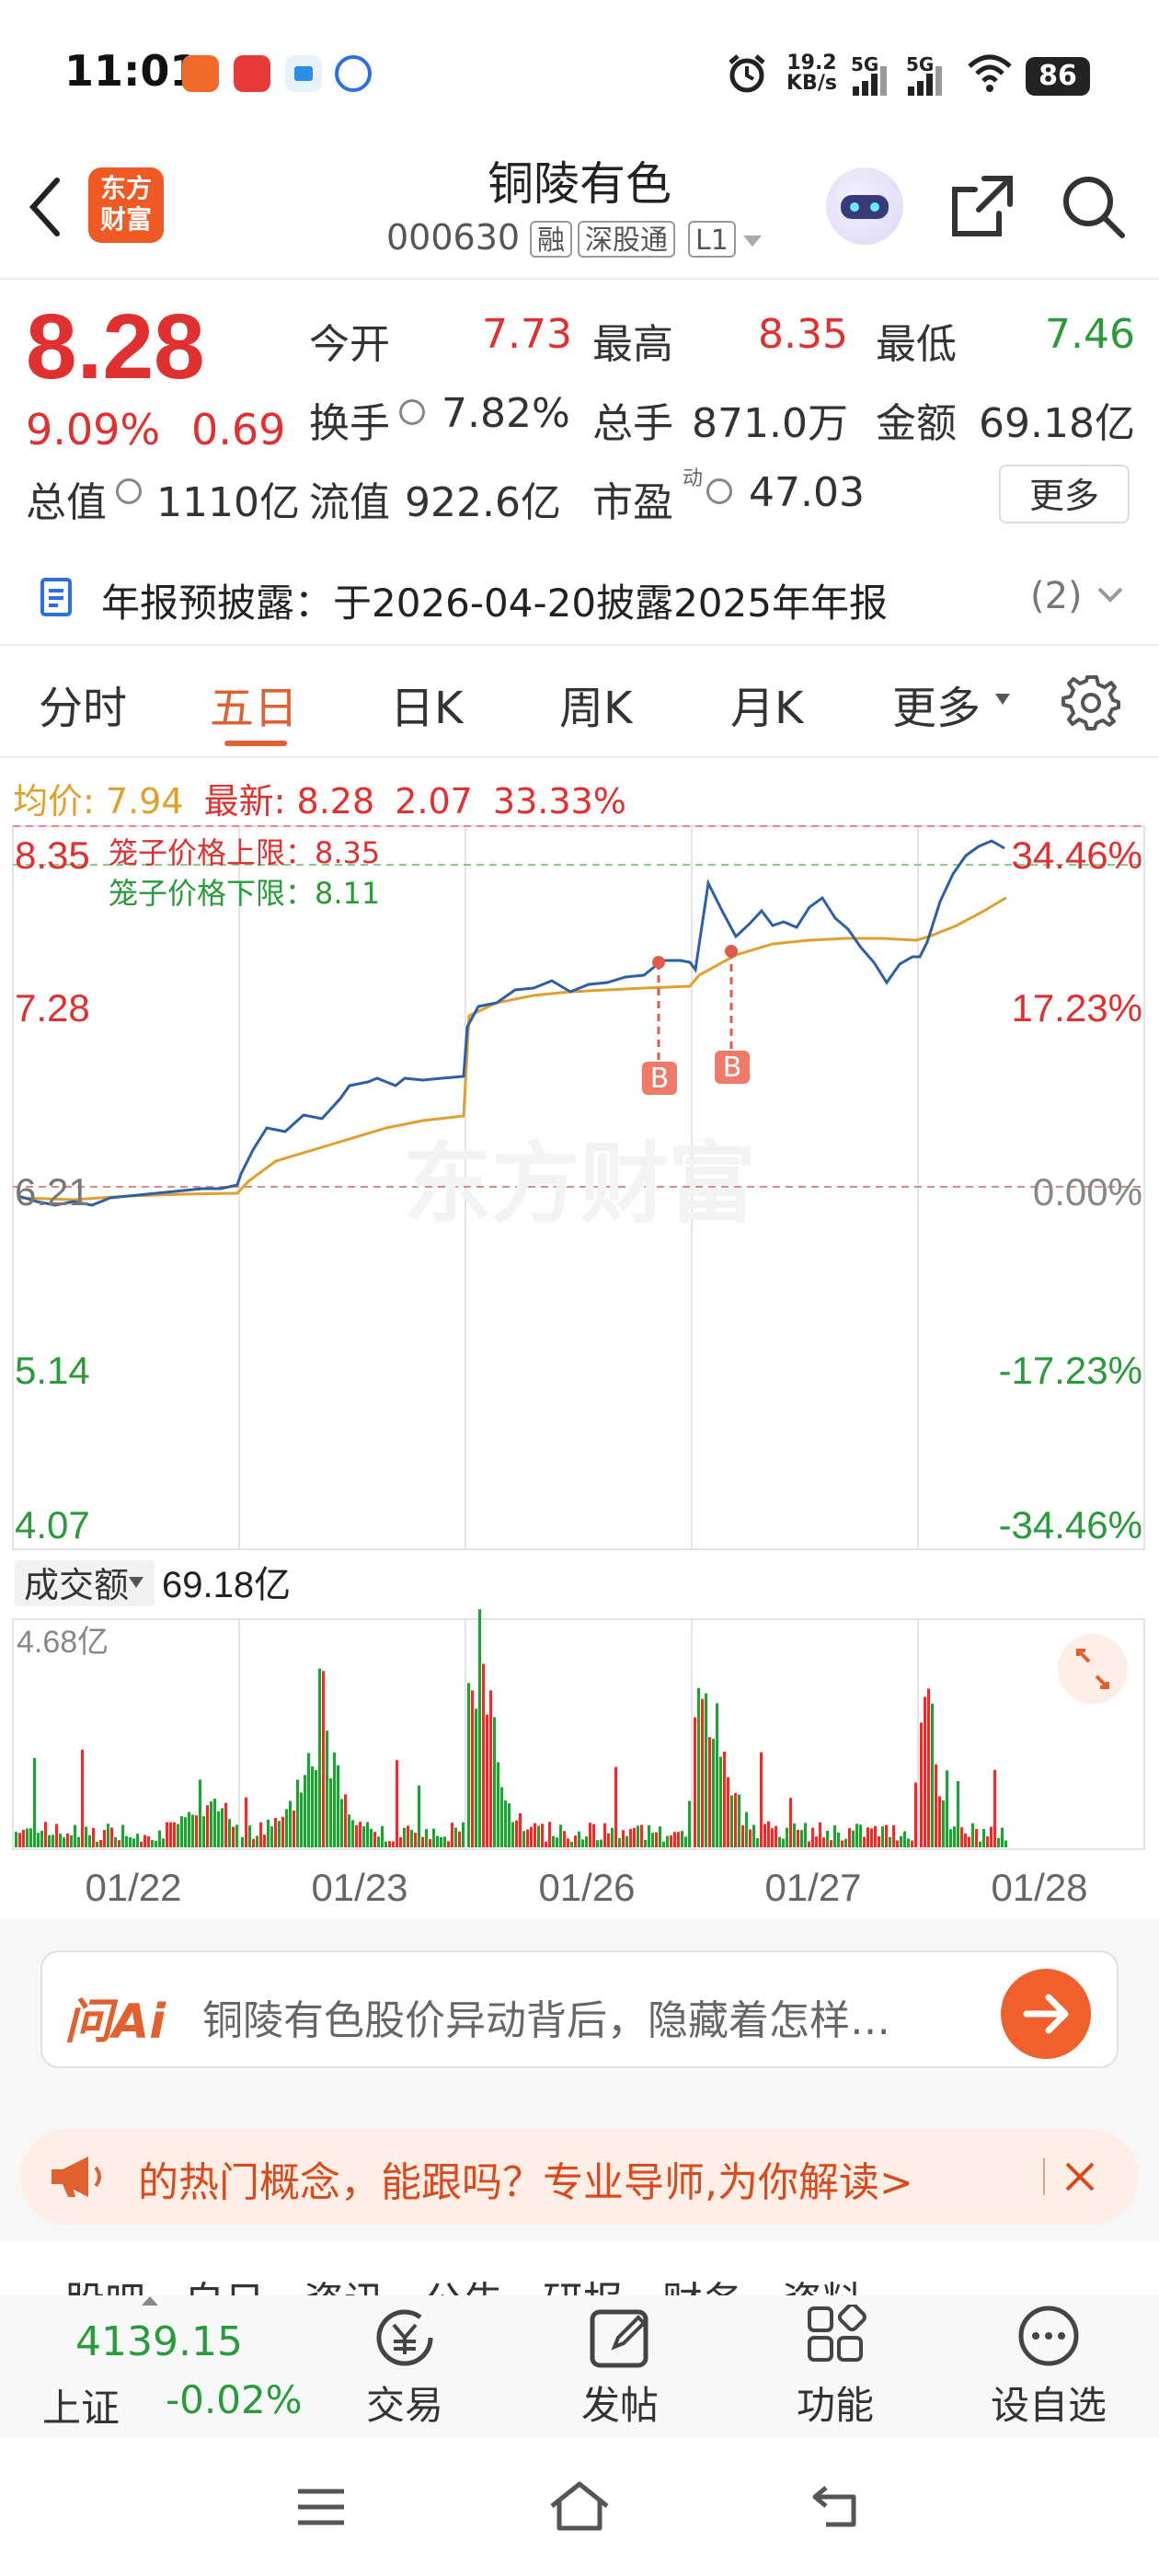 This screenshot has width=1159, height=2576. What do you see at coordinates (404, 2405) in the screenshot?
I see `nav-trade-label: 交易` at bounding box center [404, 2405].